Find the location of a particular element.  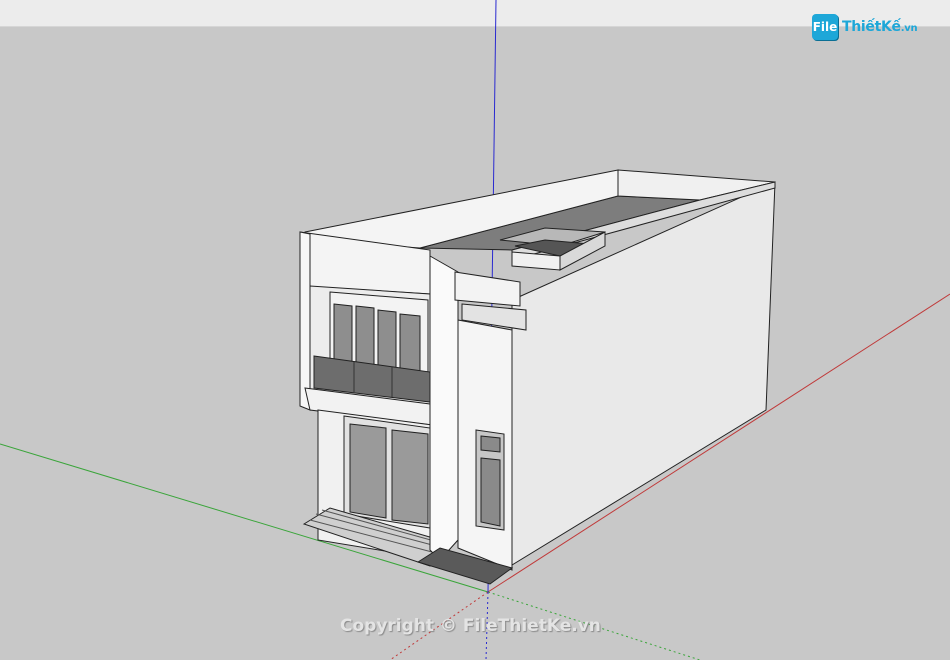

front-left-pier is located at coordinates (305, 321).